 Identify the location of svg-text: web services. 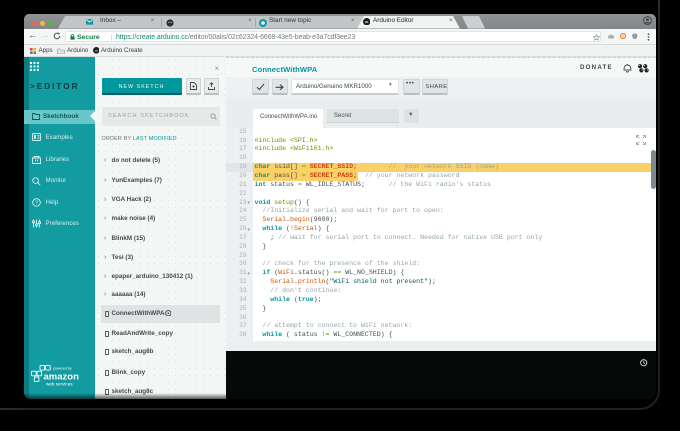
(59, 384).